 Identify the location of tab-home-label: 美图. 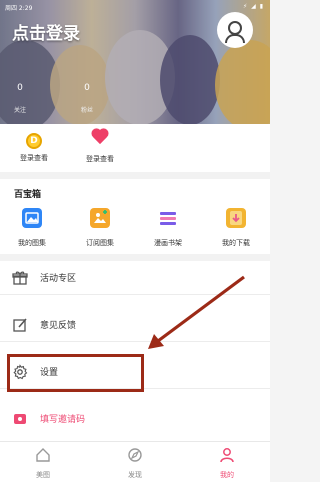
(43, 475).